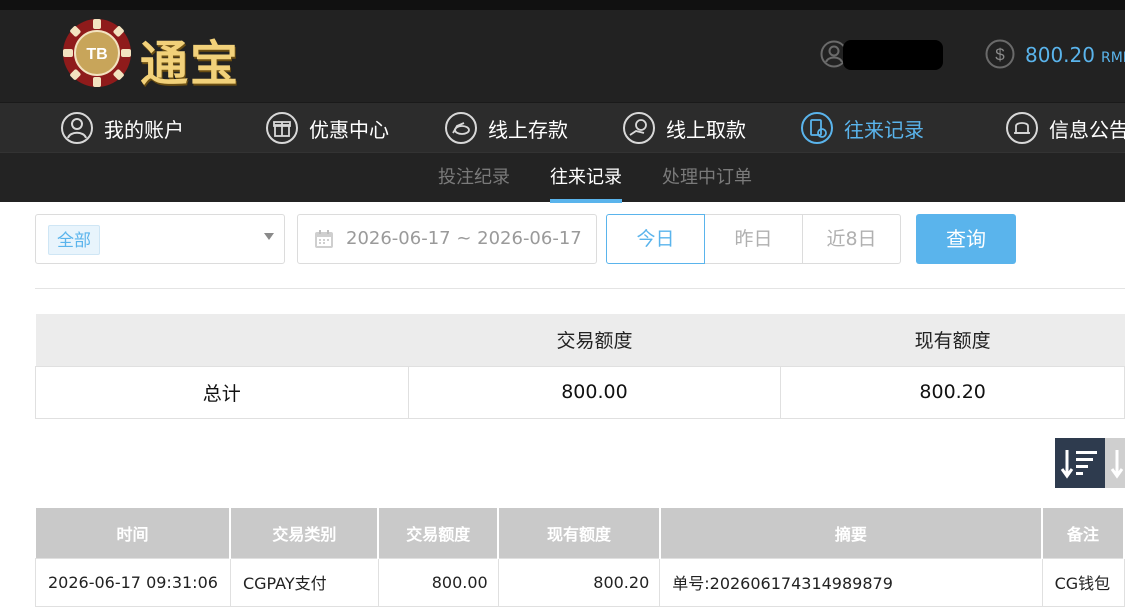 This screenshot has height=607, width=1125. I want to click on withdraw-icon, so click(639, 128).